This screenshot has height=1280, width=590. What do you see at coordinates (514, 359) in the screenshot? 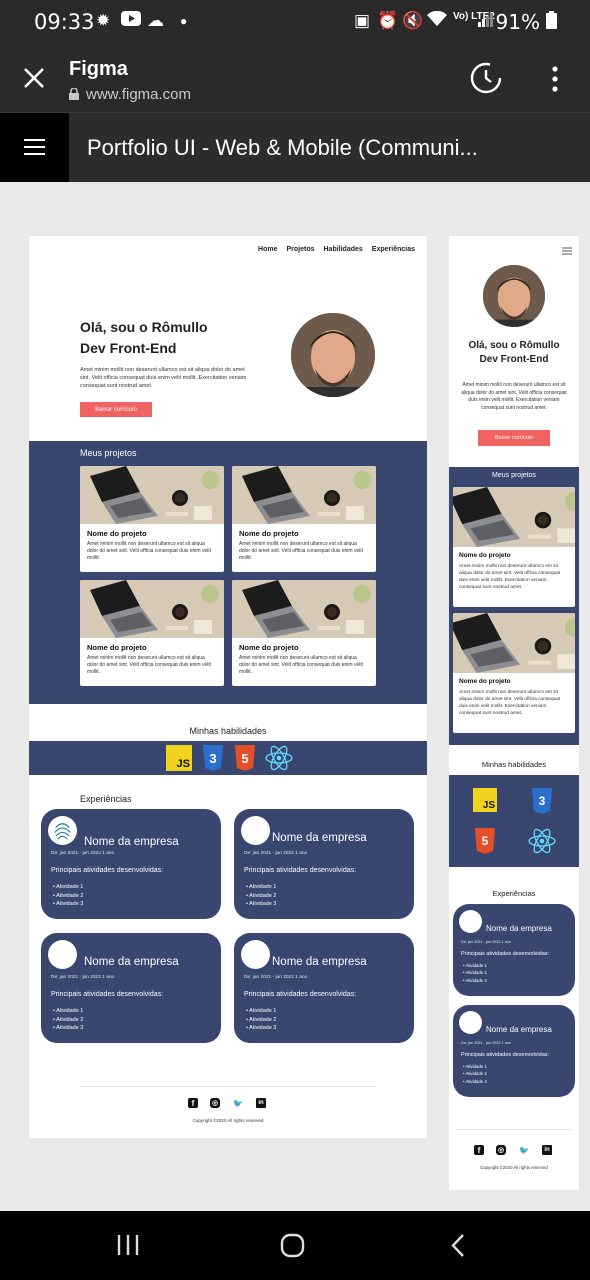
I see `mobile-hero-title-line2: Dev Front-End` at bounding box center [514, 359].